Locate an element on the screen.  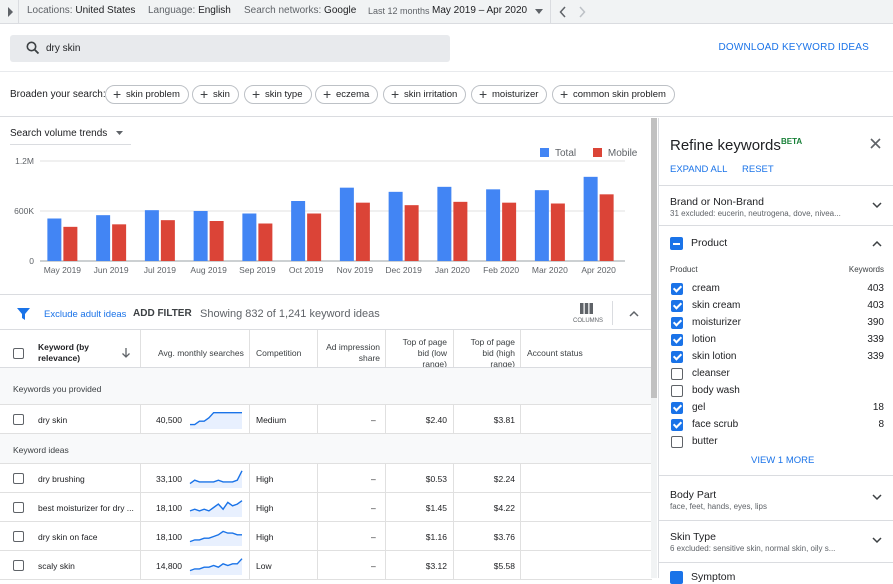
reset-button: RESET is located at coordinates (758, 169).